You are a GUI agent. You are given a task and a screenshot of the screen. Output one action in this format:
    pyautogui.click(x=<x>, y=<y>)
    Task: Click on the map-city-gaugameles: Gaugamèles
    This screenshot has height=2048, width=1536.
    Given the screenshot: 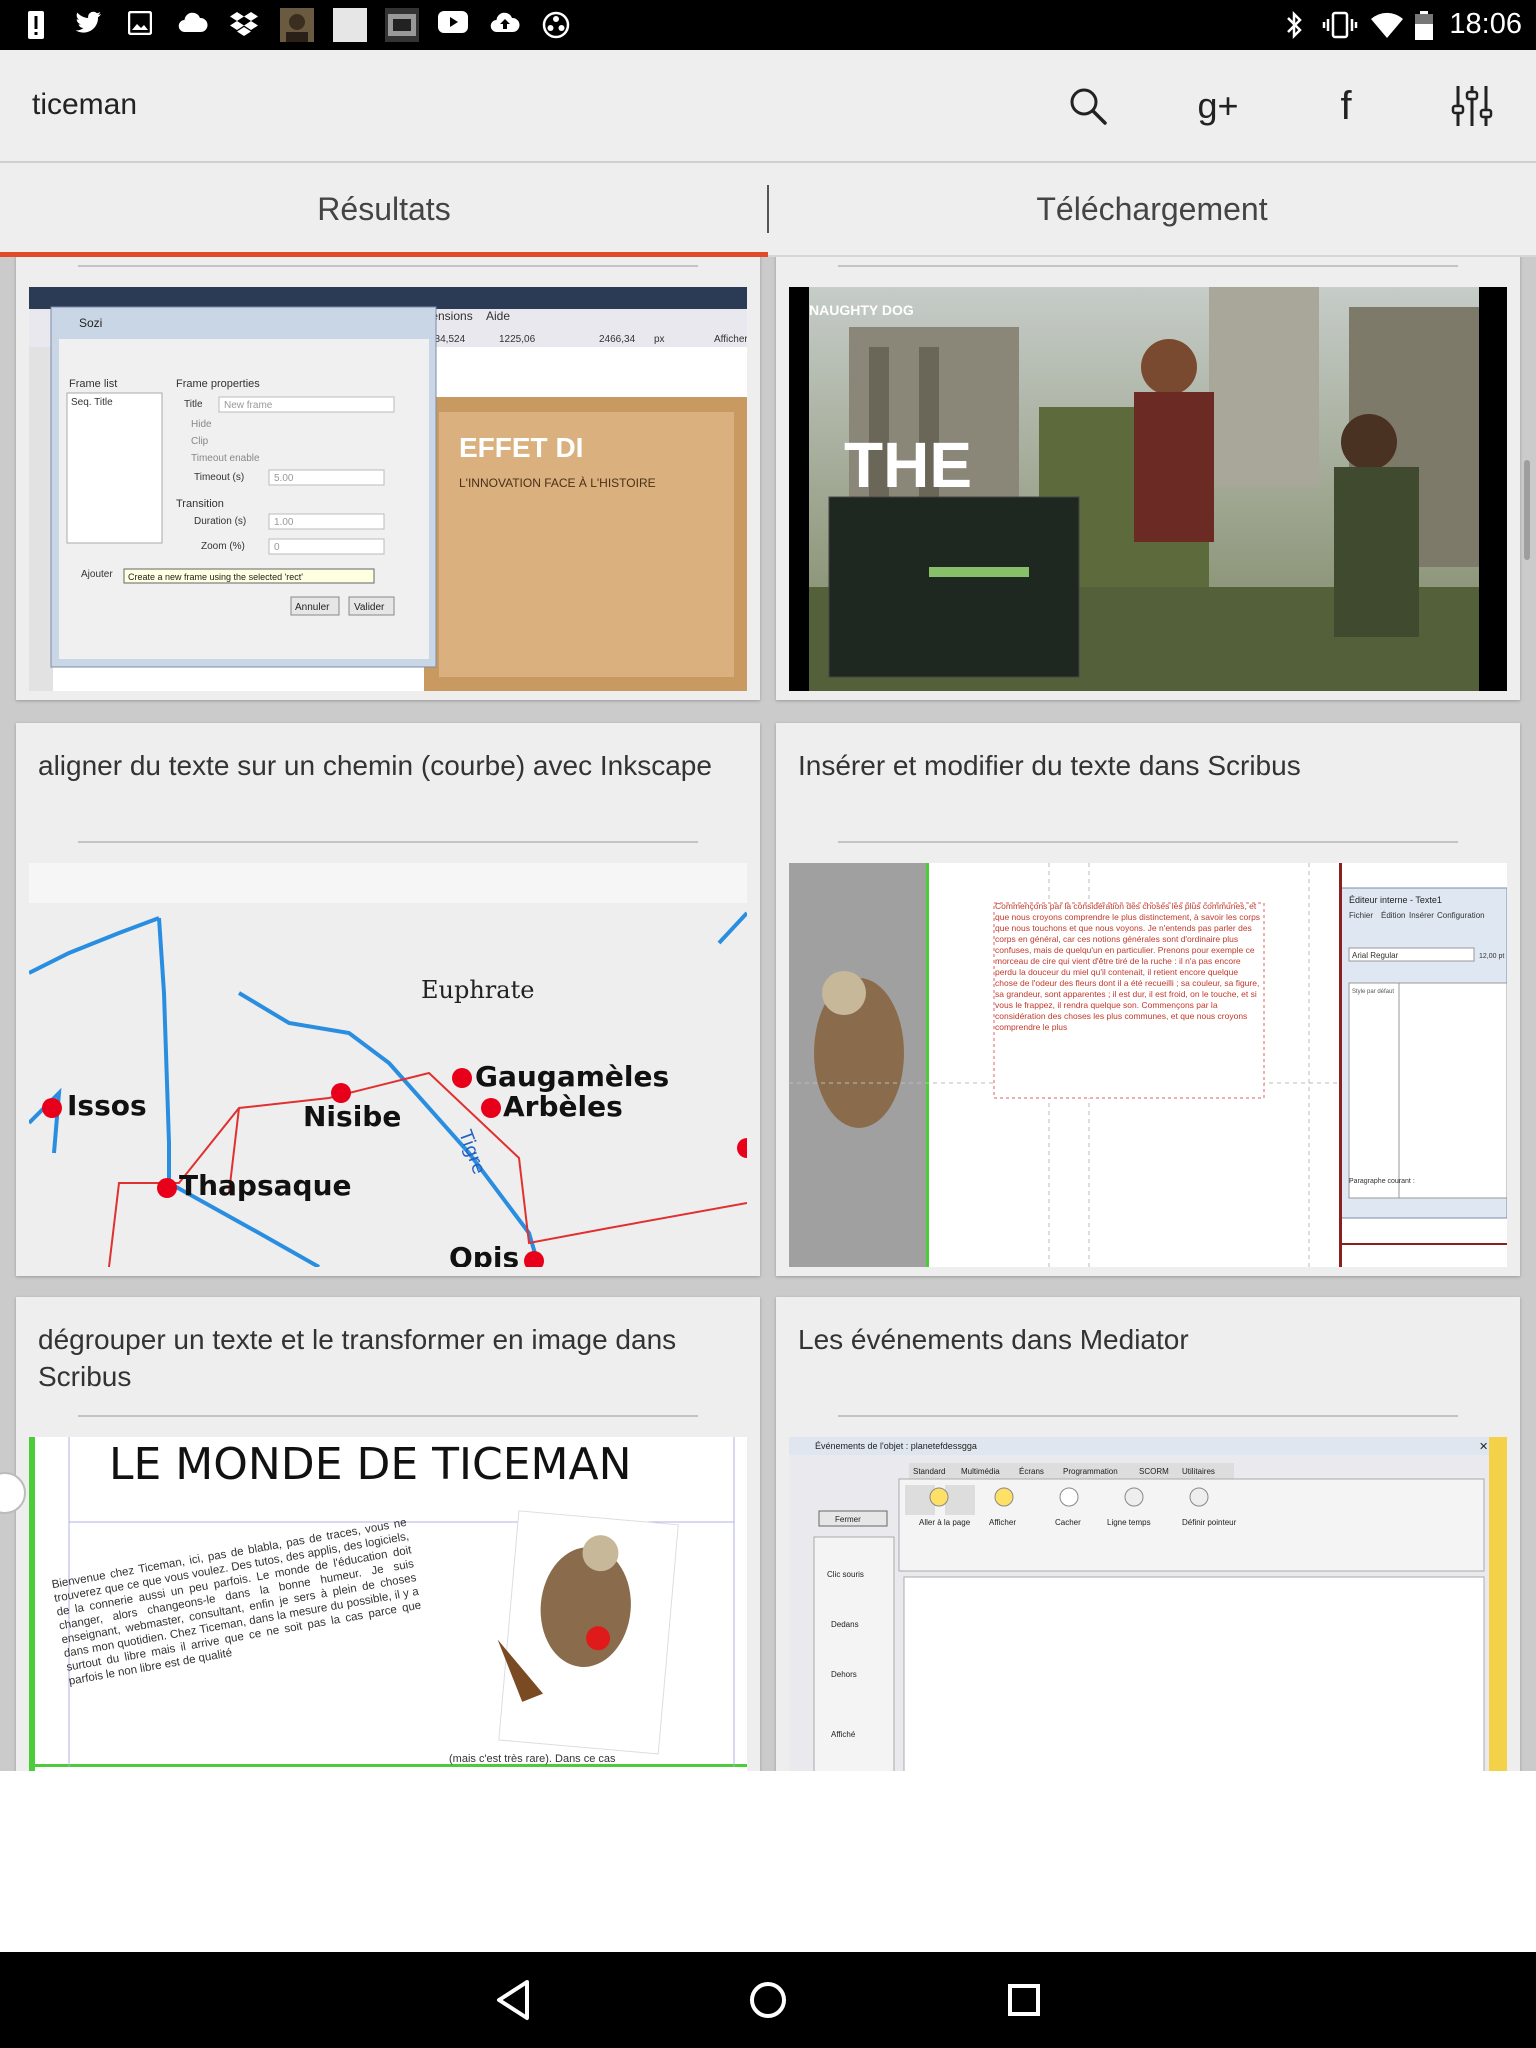 What is the action you would take?
    pyautogui.click(x=572, y=1076)
    